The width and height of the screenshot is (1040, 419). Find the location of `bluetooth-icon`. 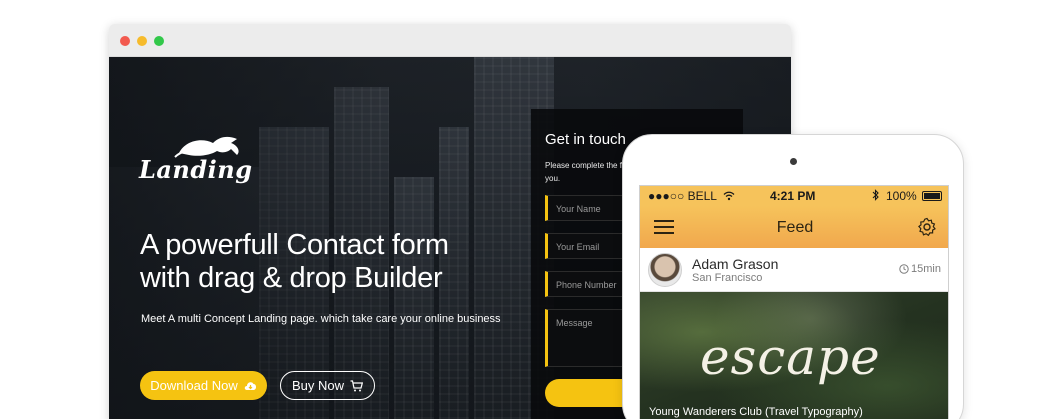

bluetooth-icon is located at coordinates (876, 196).